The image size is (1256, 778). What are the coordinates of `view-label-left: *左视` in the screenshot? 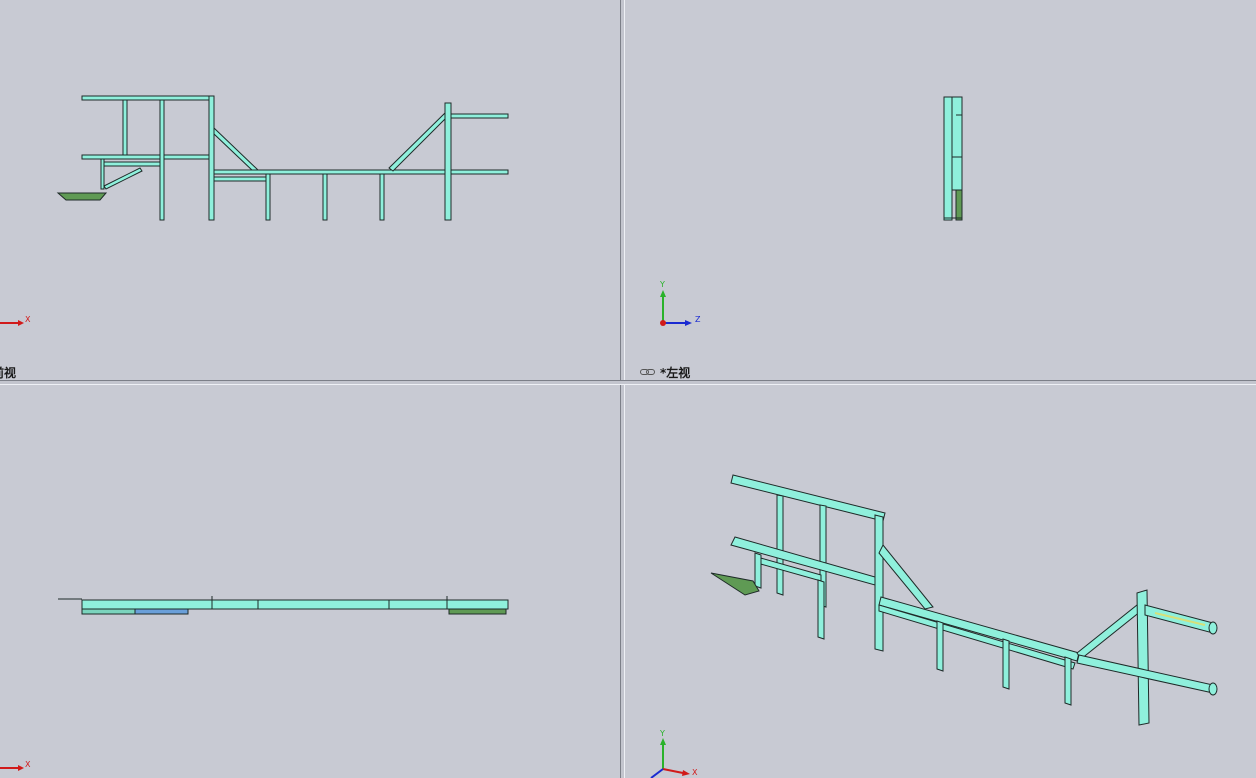 It's located at (665, 372).